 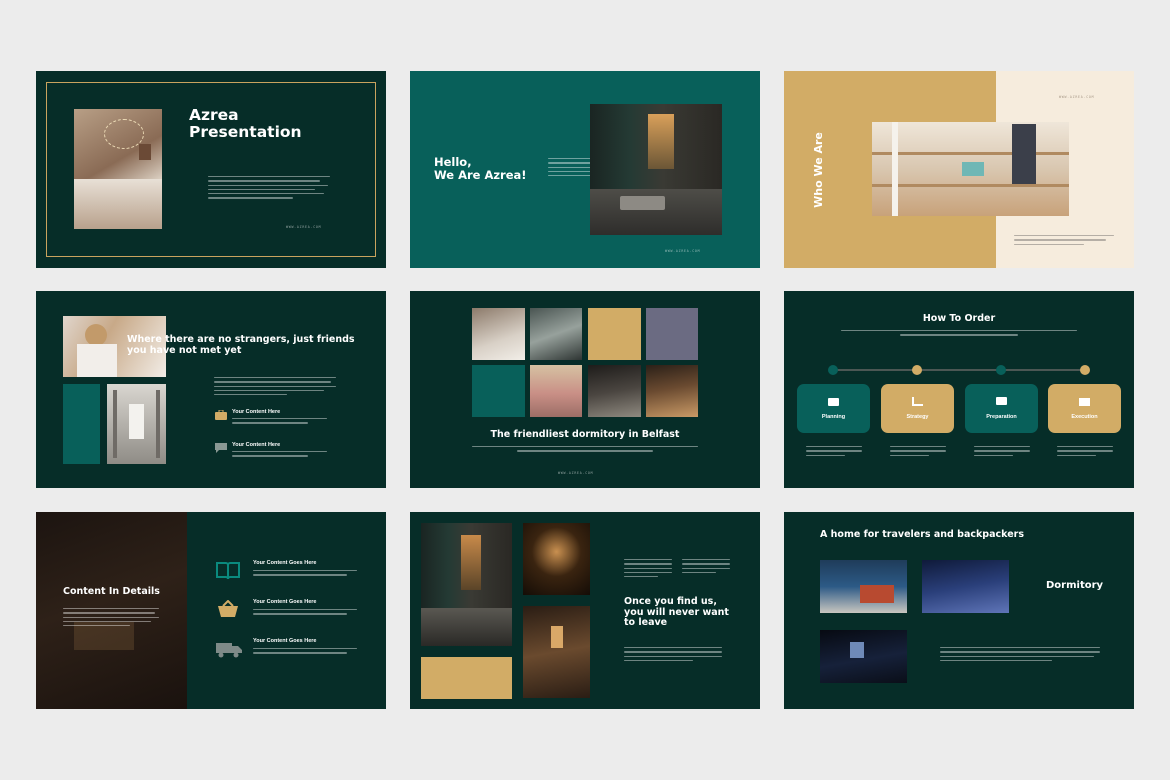 What do you see at coordinates (136, 424) in the screenshot?
I see `hallway-photo` at bounding box center [136, 424].